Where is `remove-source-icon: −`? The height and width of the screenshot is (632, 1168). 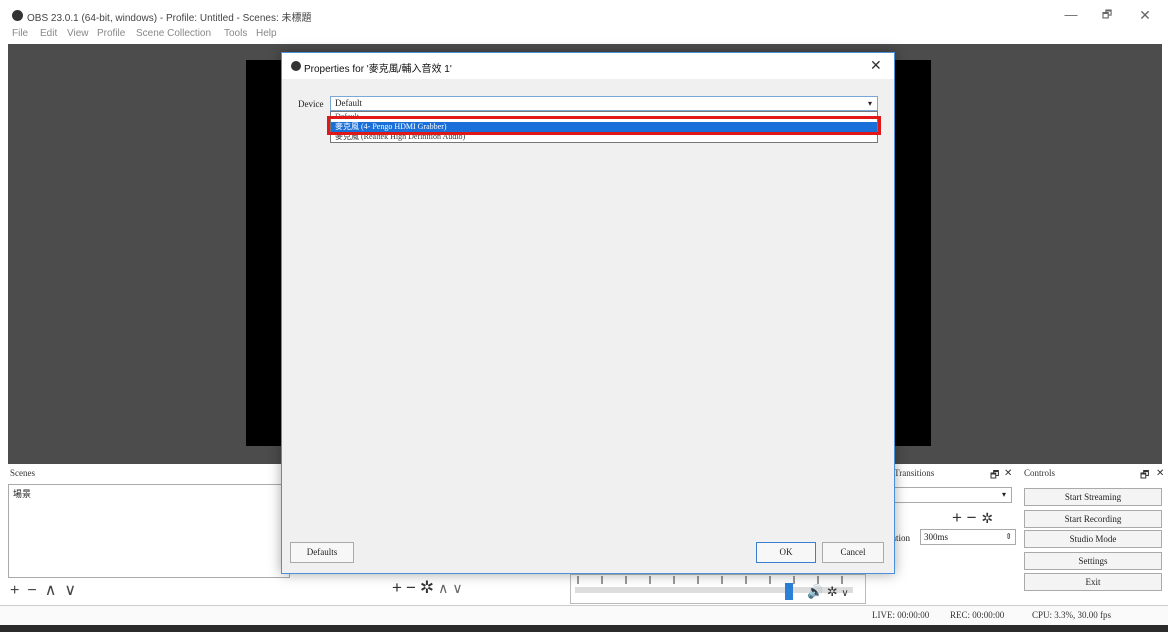
remove-source-icon: − is located at coordinates (411, 588).